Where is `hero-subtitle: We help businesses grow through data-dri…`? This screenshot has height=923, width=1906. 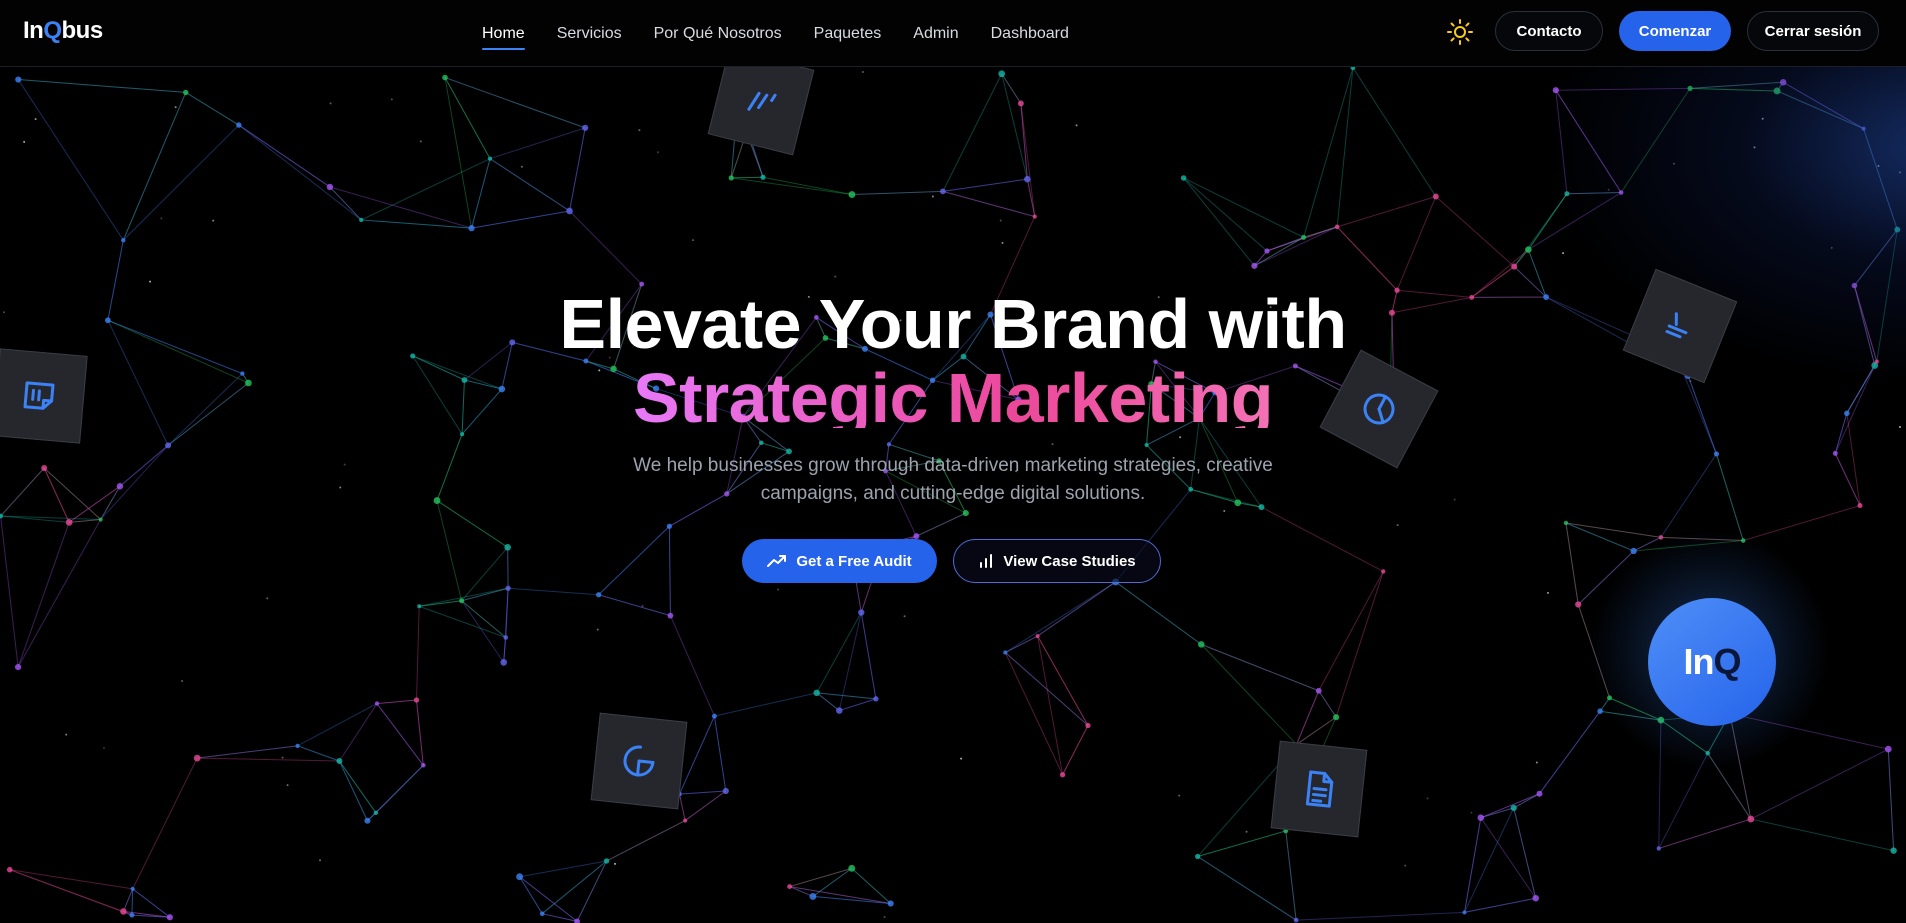 hero-subtitle: We help businesses grow through data-dri… is located at coordinates (953, 479).